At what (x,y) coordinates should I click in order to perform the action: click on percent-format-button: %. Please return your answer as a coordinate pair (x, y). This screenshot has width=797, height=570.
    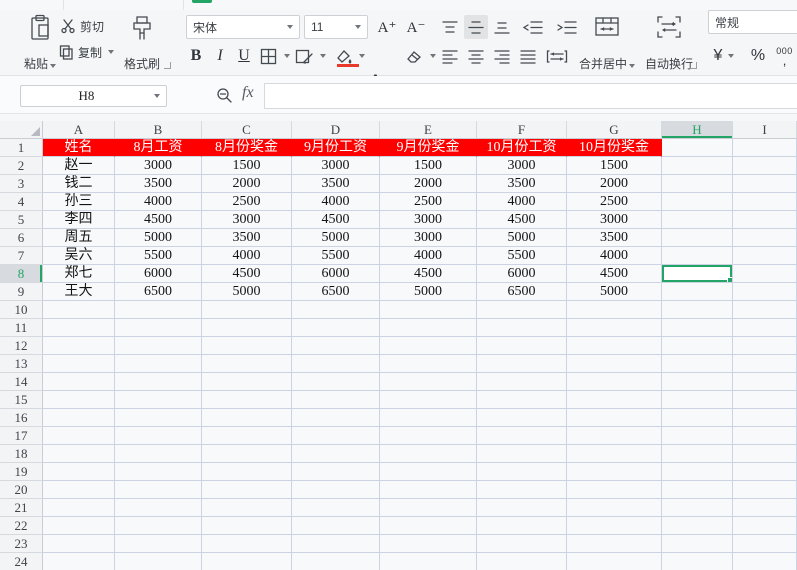
    Looking at the image, I should click on (758, 56).